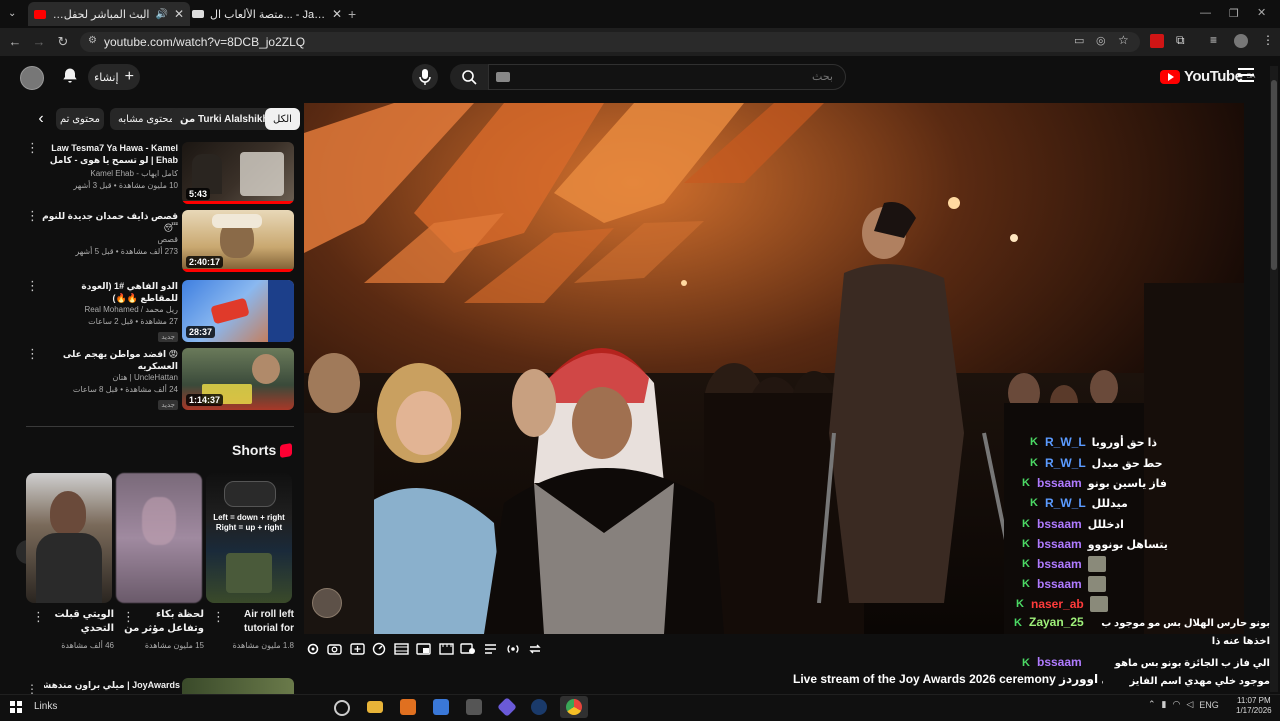 Image resolution: width=1280 pixels, height=721 pixels. Describe the element at coordinates (1205, 13) in the screenshot. I see `minimize-icon: —` at that location.